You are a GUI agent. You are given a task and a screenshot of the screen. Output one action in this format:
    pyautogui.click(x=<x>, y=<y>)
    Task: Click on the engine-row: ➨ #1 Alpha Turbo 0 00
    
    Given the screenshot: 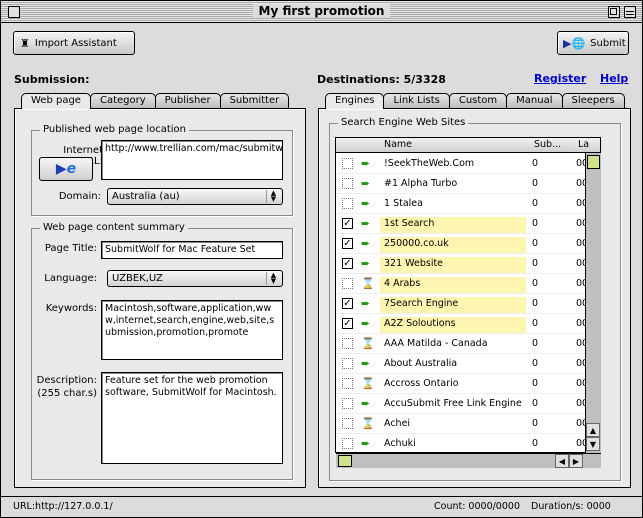 What is the action you would take?
    pyautogui.click(x=468, y=184)
    